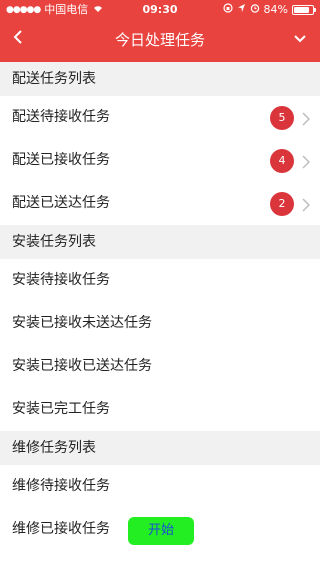 This screenshot has width=320, height=568. Describe the element at coordinates (61, 529) in the screenshot. I see `list-item-label: 维修已接收任务` at that location.